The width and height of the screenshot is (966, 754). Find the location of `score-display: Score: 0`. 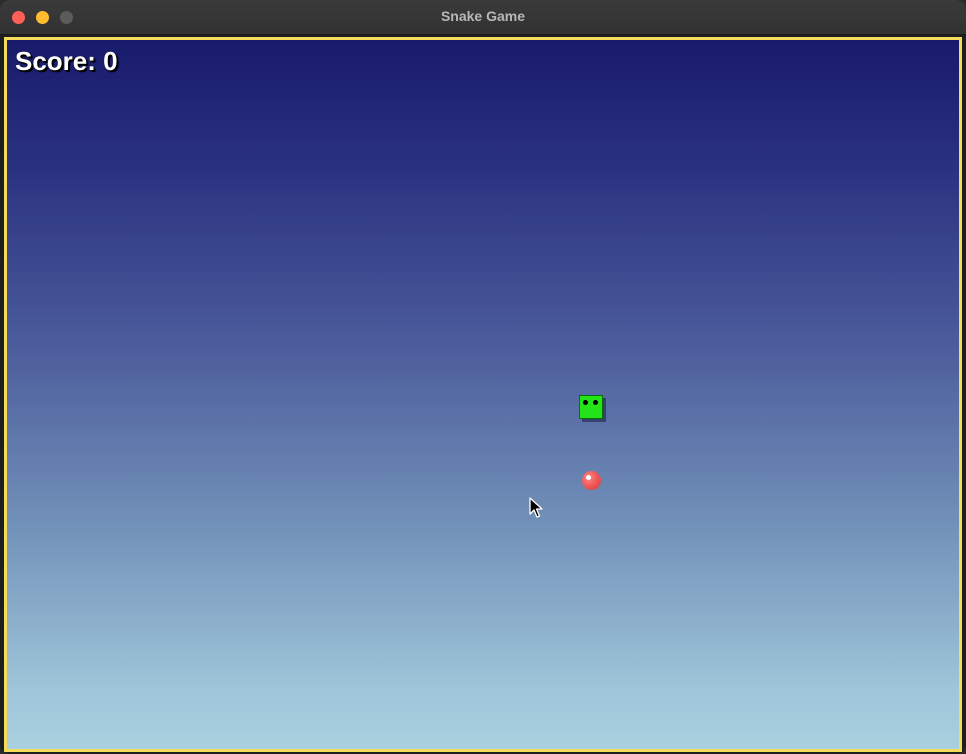

score-display: Score: 0 is located at coordinates (66, 61).